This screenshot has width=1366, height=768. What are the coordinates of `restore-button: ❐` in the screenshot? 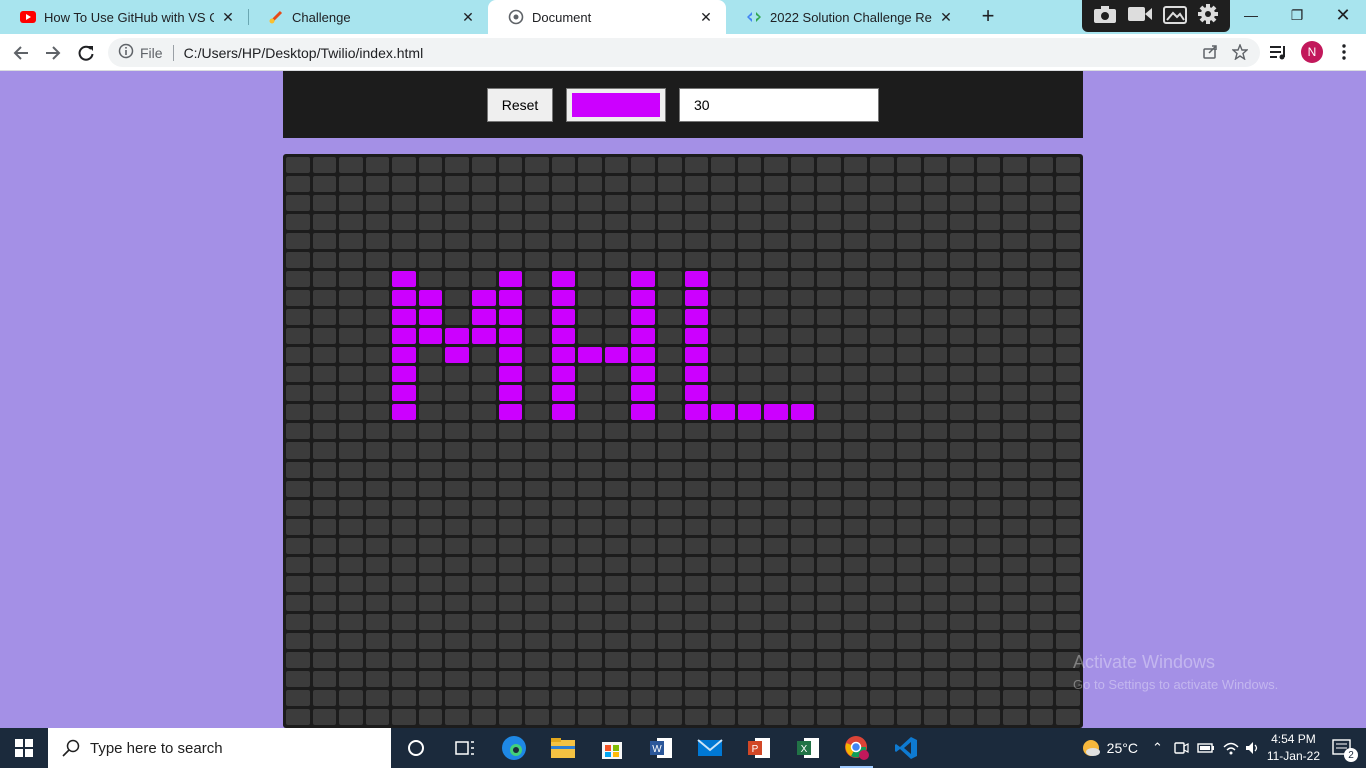 It's located at (1297, 15).